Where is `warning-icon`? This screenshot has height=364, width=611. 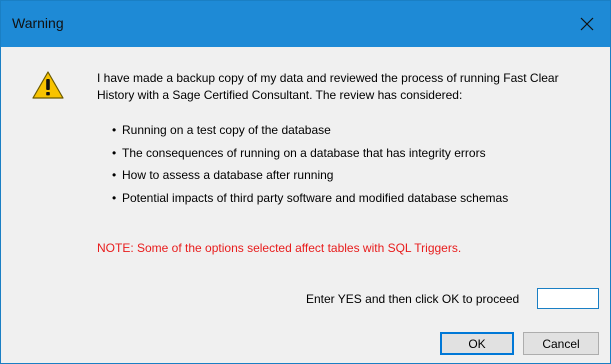
warning-icon is located at coordinates (48, 85).